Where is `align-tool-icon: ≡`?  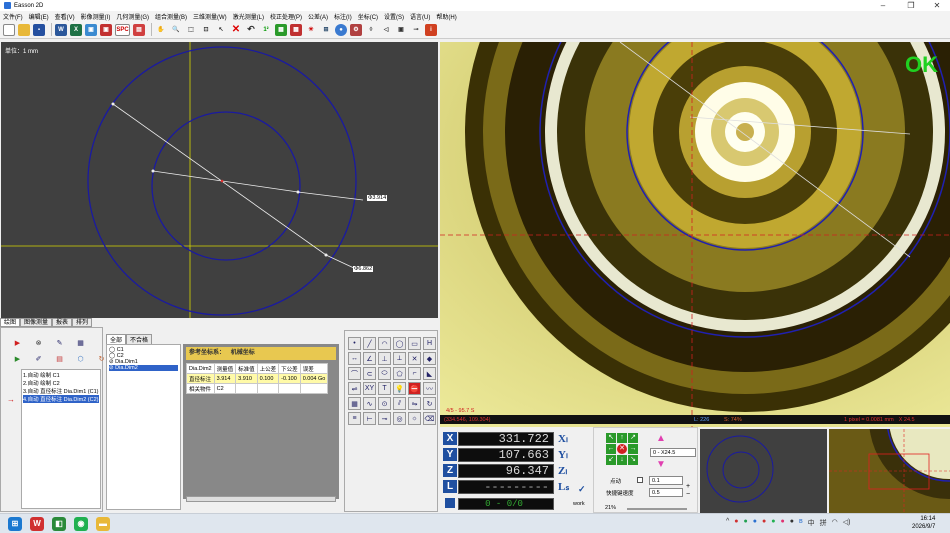 align-tool-icon: ≡ is located at coordinates (354, 418).